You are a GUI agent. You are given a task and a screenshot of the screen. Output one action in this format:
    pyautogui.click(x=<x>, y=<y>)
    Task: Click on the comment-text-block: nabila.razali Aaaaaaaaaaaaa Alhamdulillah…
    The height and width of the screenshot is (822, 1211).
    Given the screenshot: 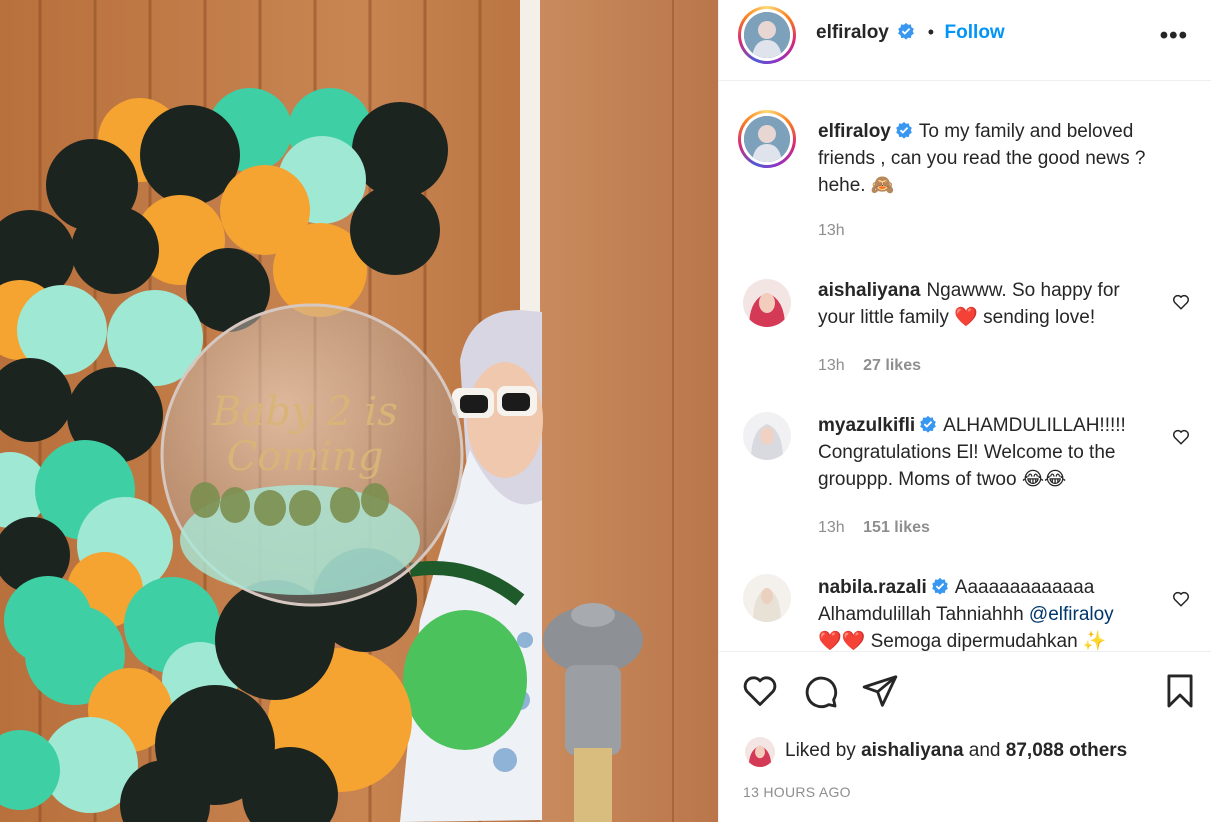 What is the action you would take?
    pyautogui.click(x=990, y=612)
    